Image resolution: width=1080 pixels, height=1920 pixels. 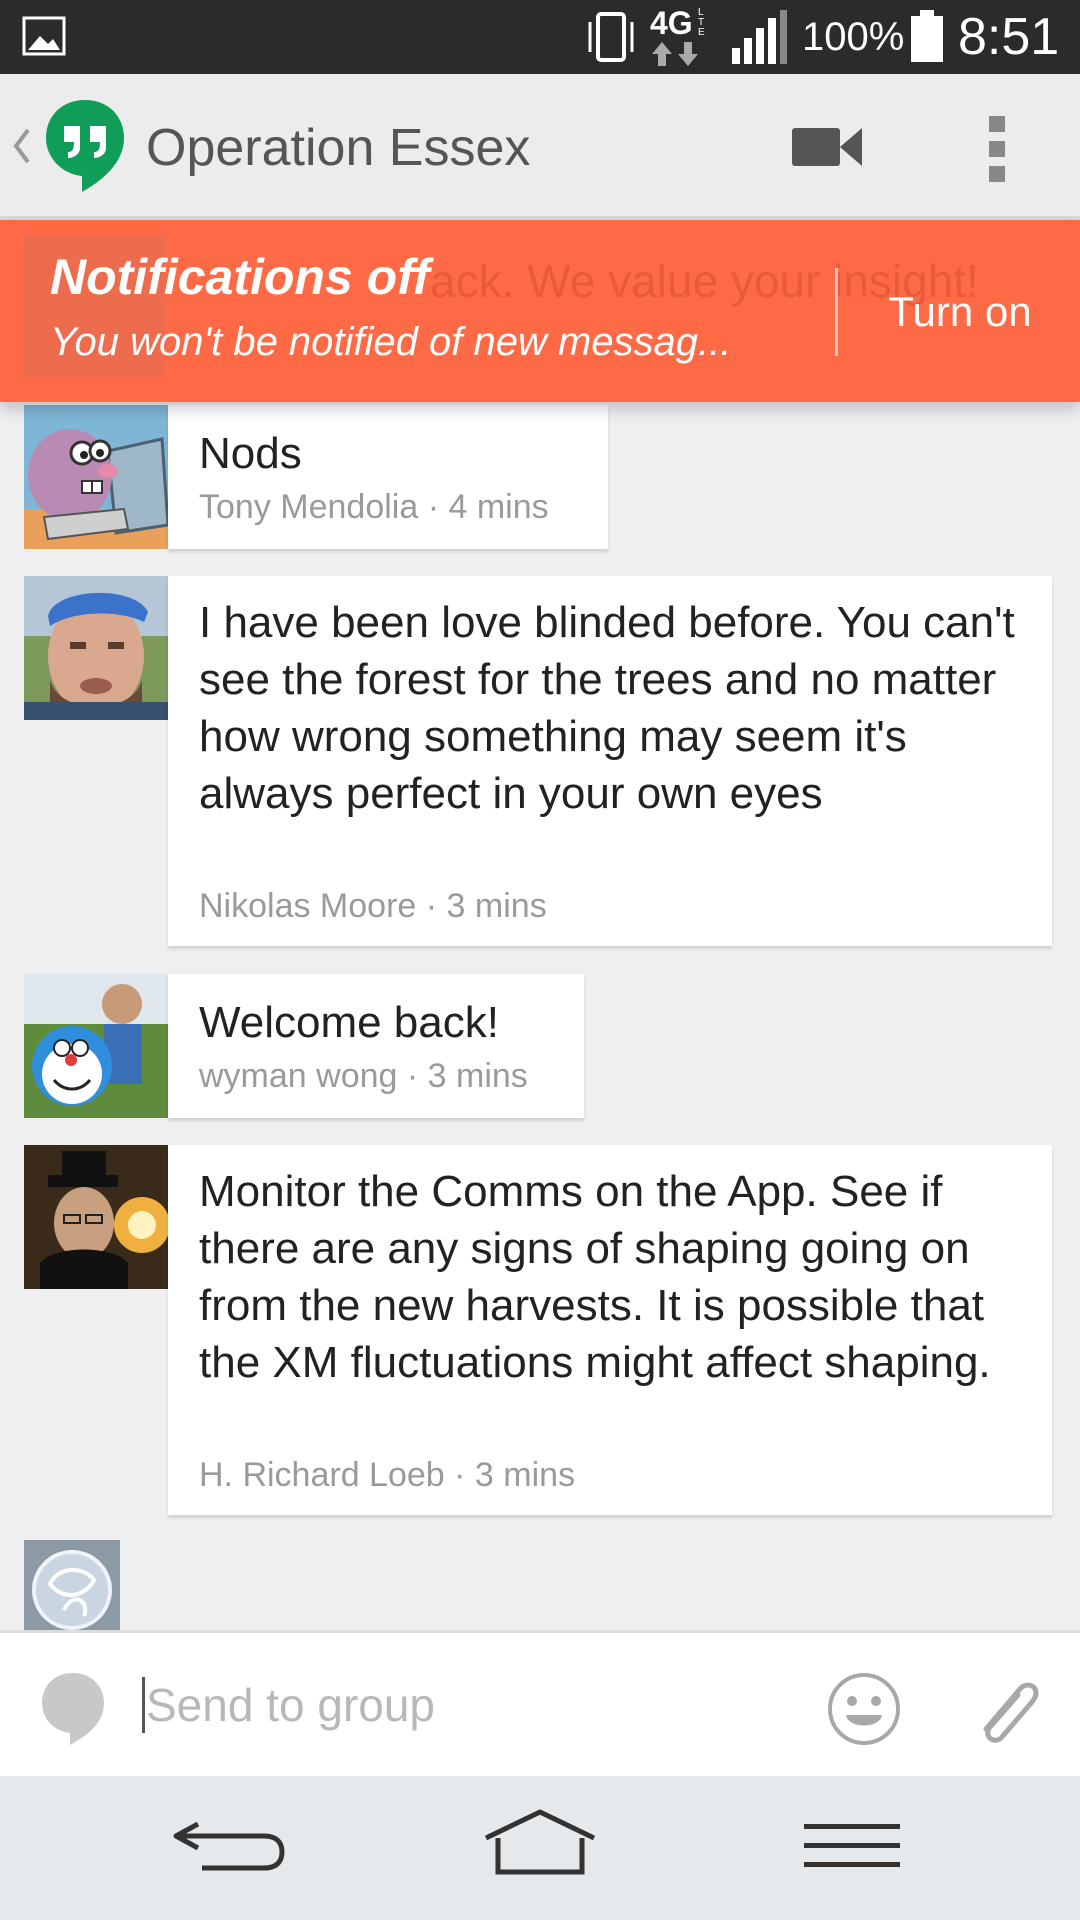 What do you see at coordinates (309, 507) in the screenshot?
I see `message-author: Tony Mendolia` at bounding box center [309, 507].